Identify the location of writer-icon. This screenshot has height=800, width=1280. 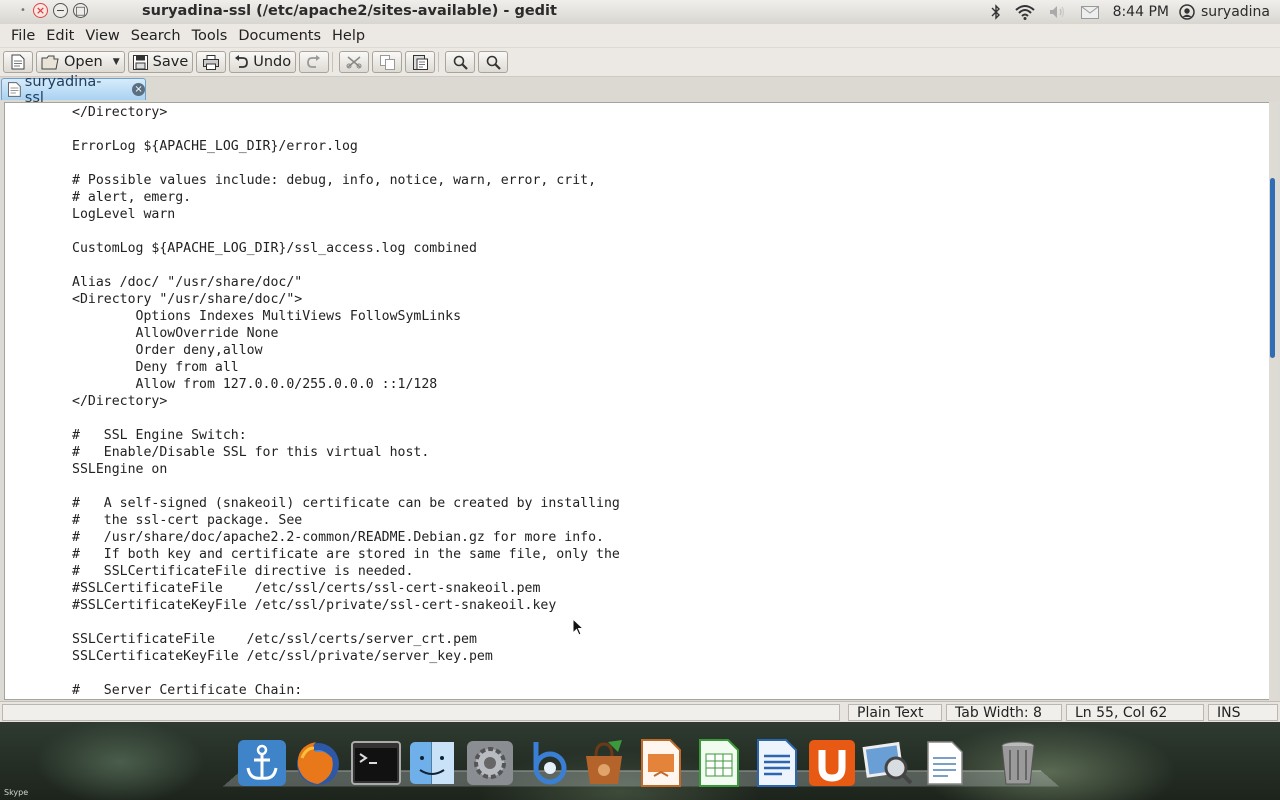
(776, 762).